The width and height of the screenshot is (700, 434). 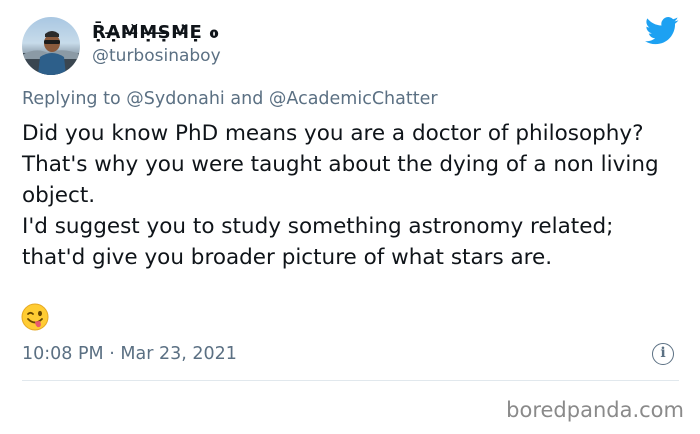 I want to click on author-display-name: ṜẠ̶M̶̆Ṃ̶Ṣ̶M̶̈Ẹ ߋ, so click(x=155, y=32).